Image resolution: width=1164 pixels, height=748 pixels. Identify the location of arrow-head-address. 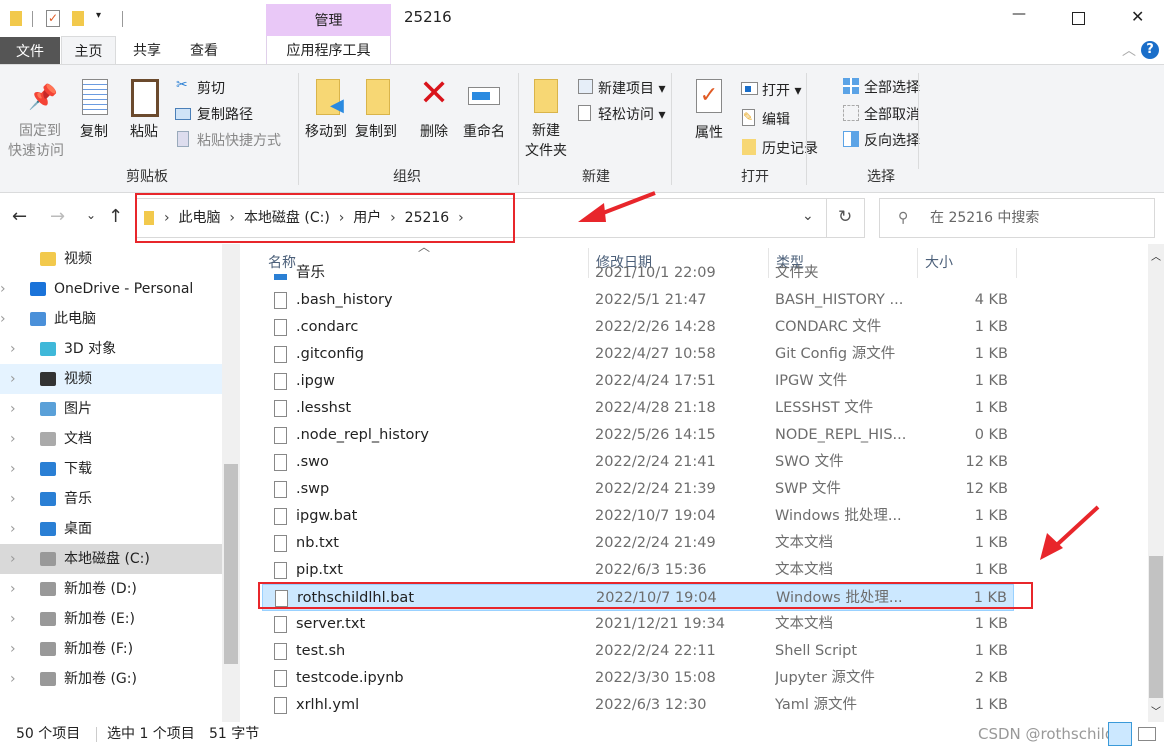
(592, 212).